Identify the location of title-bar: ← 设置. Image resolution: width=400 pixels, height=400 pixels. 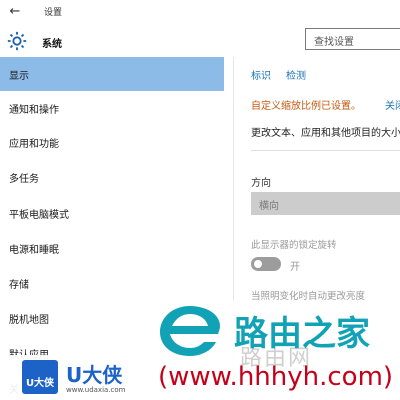
(200, 12).